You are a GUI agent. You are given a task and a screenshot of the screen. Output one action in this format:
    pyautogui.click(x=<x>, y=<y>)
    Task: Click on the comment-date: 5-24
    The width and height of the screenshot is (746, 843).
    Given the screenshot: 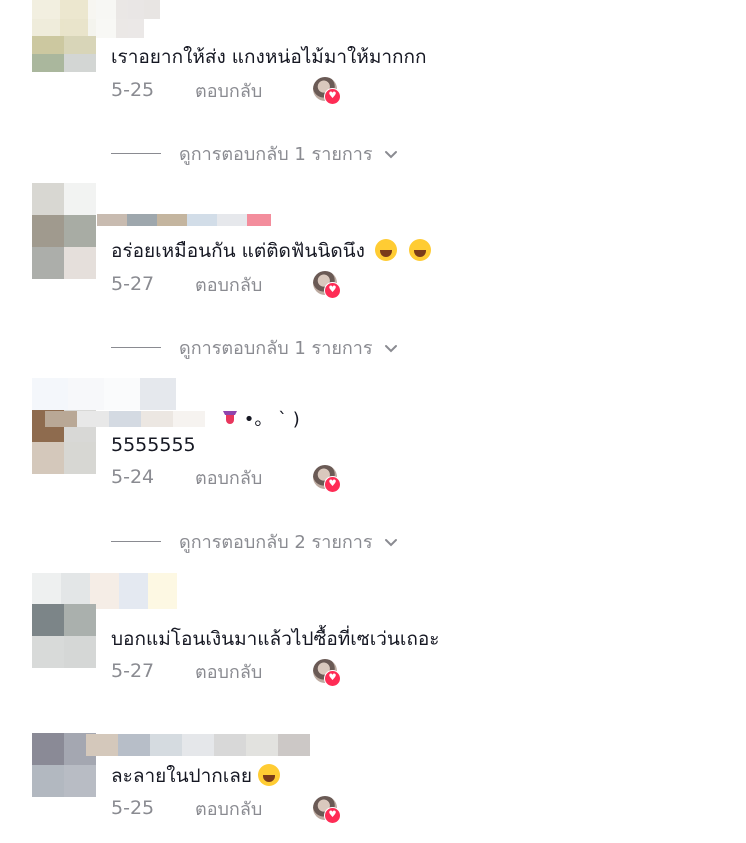 What is the action you would take?
    pyautogui.click(x=133, y=477)
    